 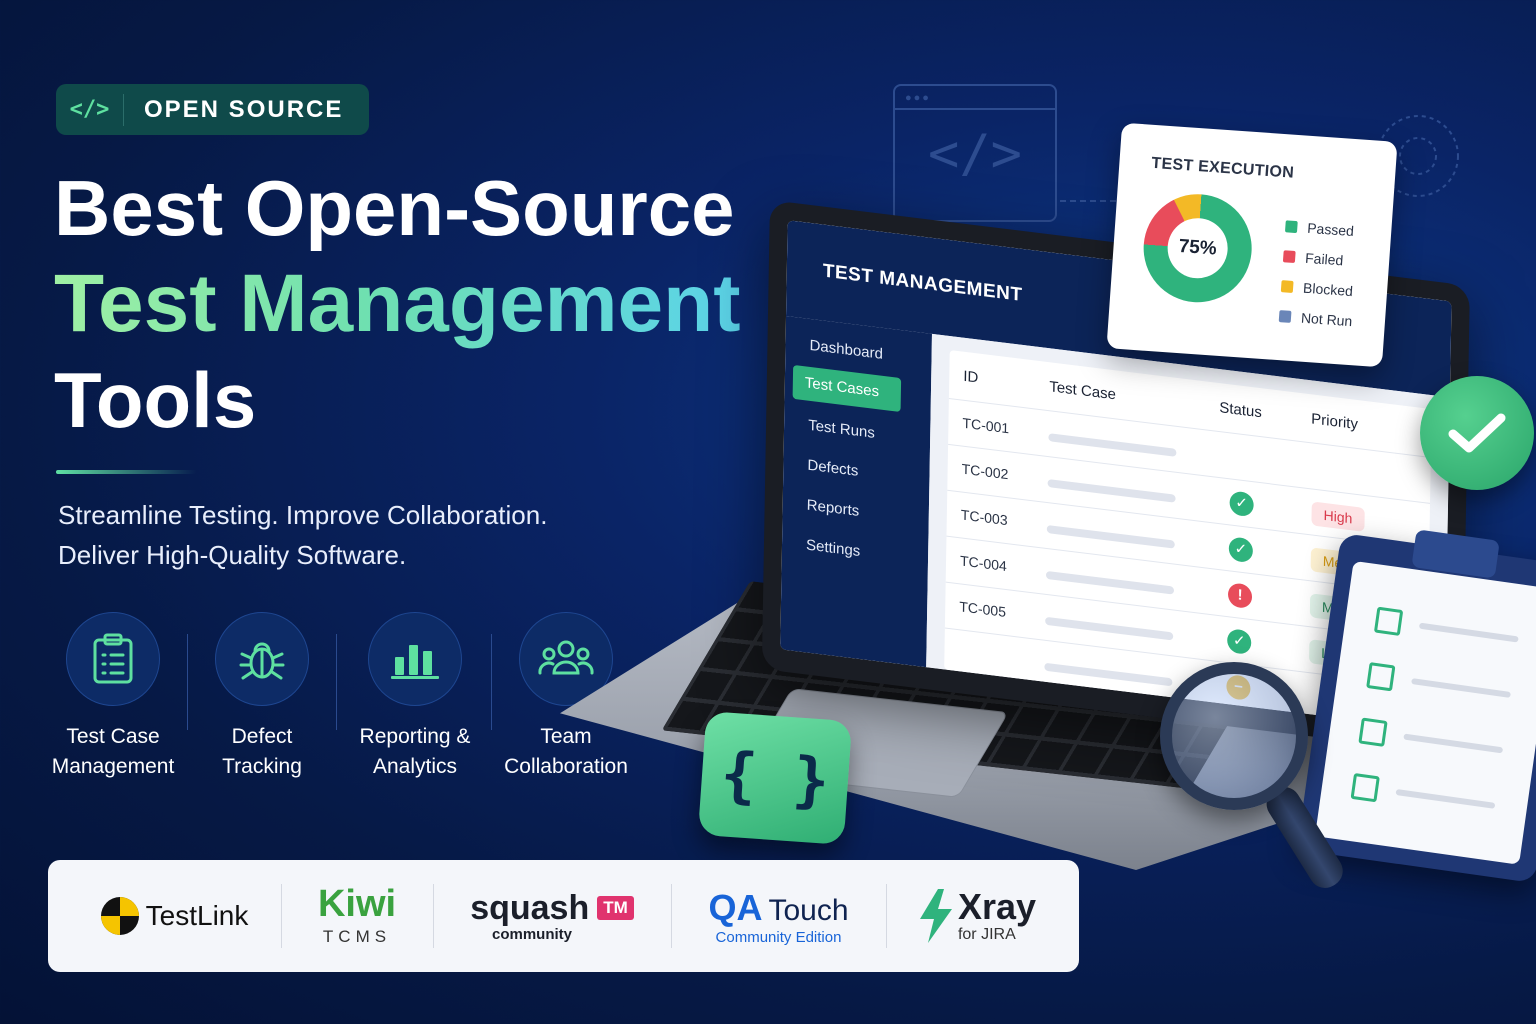 I want to click on feature-reporting-analytics: Reporting & Analytics, so click(x=415, y=697).